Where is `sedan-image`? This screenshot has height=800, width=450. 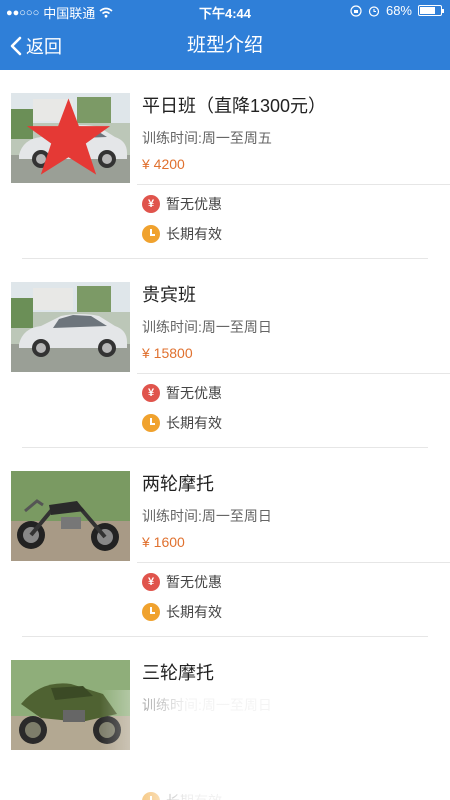 sedan-image is located at coordinates (70, 327).